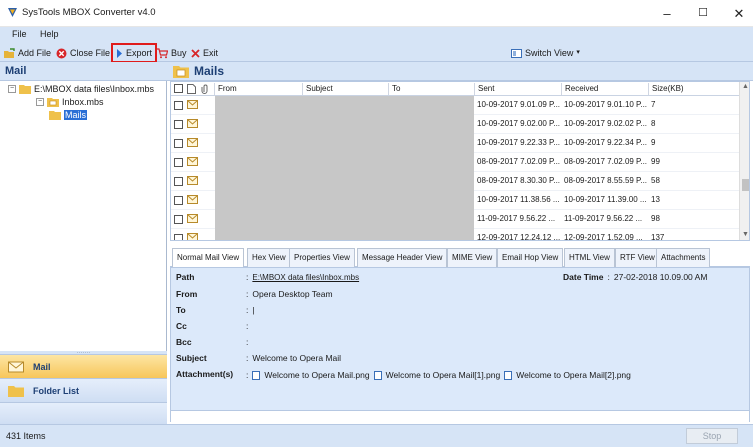 Image resolution: width=753 pixels, height=447 pixels. What do you see at coordinates (192, 180) in the screenshot?
I see `envelope-icon` at bounding box center [192, 180].